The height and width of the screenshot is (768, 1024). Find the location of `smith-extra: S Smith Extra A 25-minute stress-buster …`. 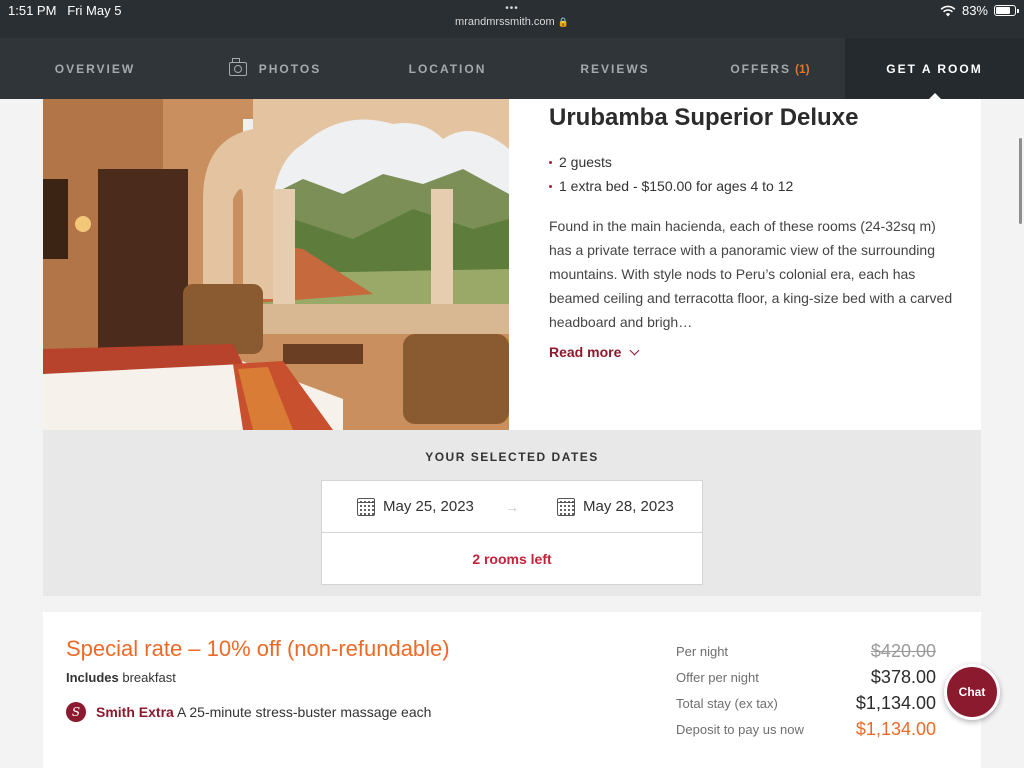

smith-extra: S Smith Extra A 25-minute stress-buster … is located at coordinates (248, 712).